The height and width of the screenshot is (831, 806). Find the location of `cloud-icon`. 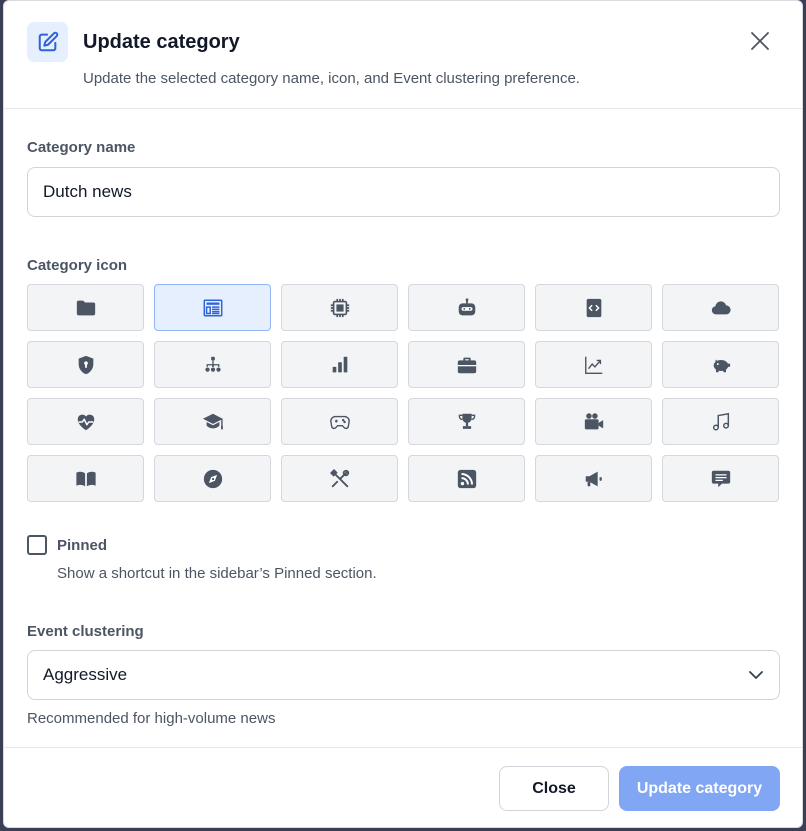

cloud-icon is located at coordinates (721, 307).